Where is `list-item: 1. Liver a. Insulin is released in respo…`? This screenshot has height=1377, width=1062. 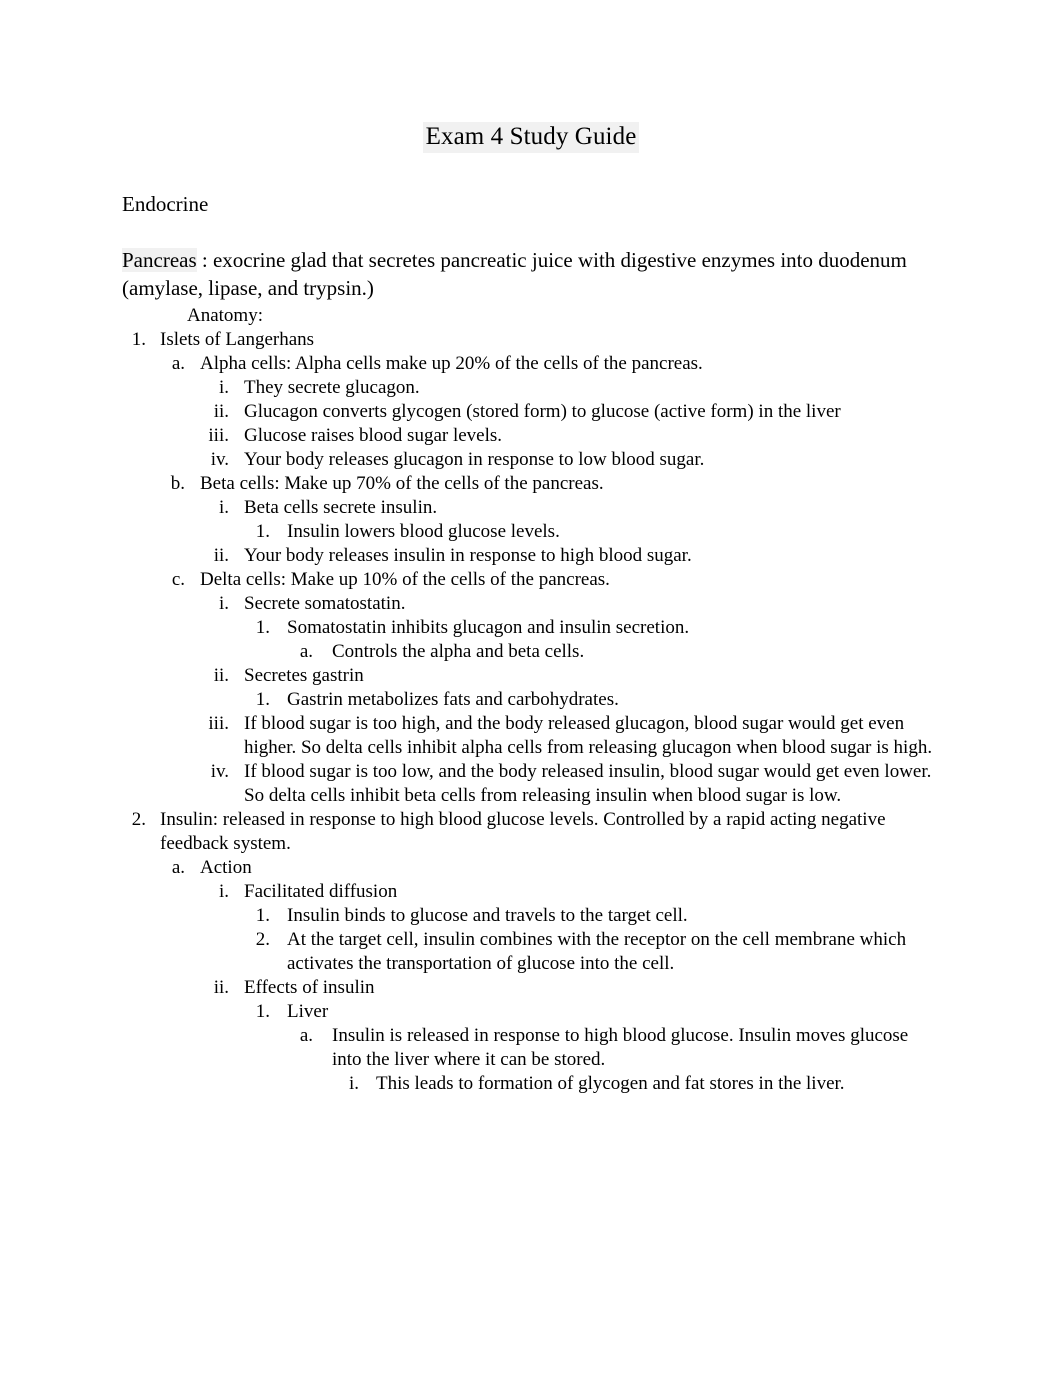
list-item: 1. Liver a. Insulin is released in respo… is located at coordinates (589, 1048).